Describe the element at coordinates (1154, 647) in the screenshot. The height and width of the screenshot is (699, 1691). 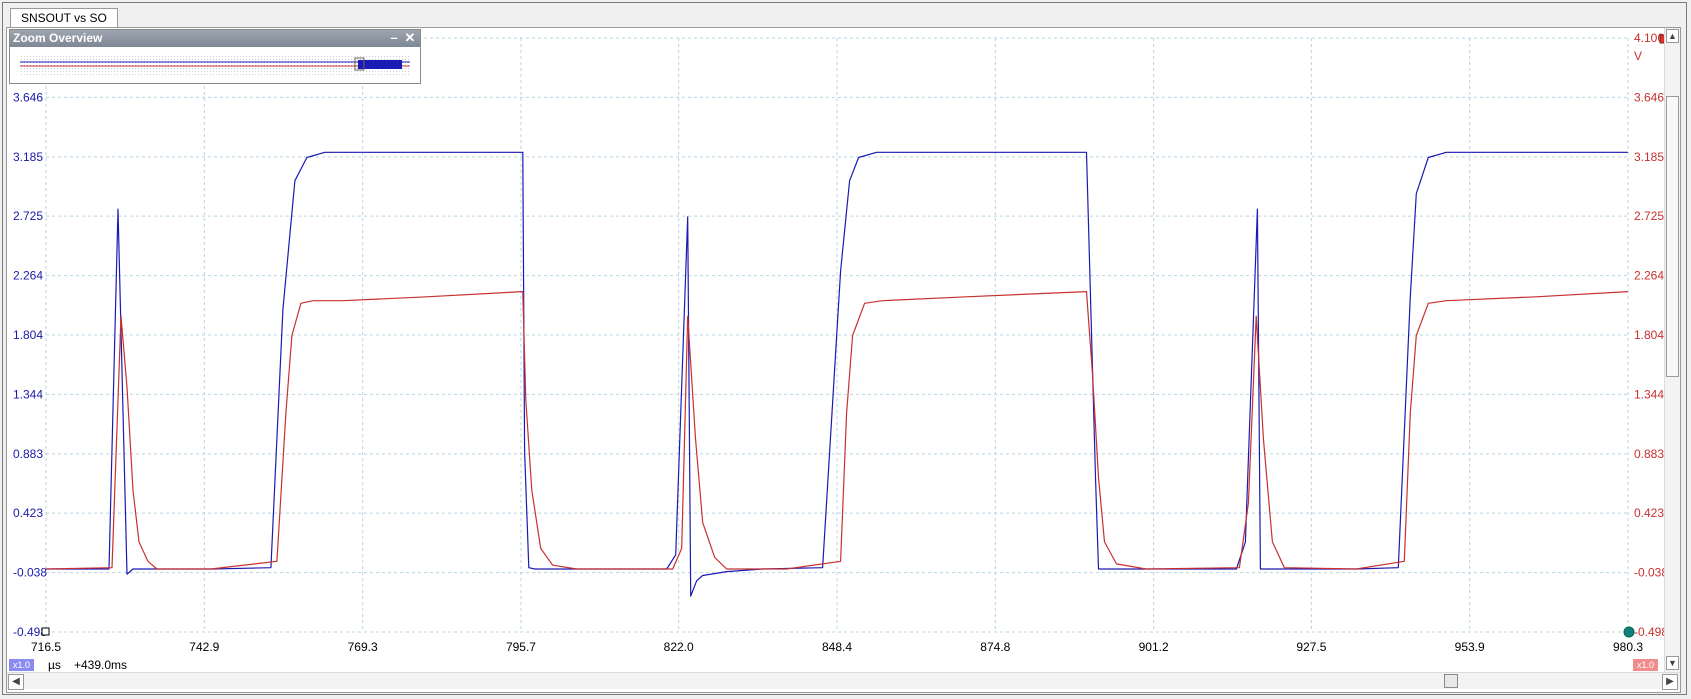
I see `x-tick-label: 901.2` at that location.